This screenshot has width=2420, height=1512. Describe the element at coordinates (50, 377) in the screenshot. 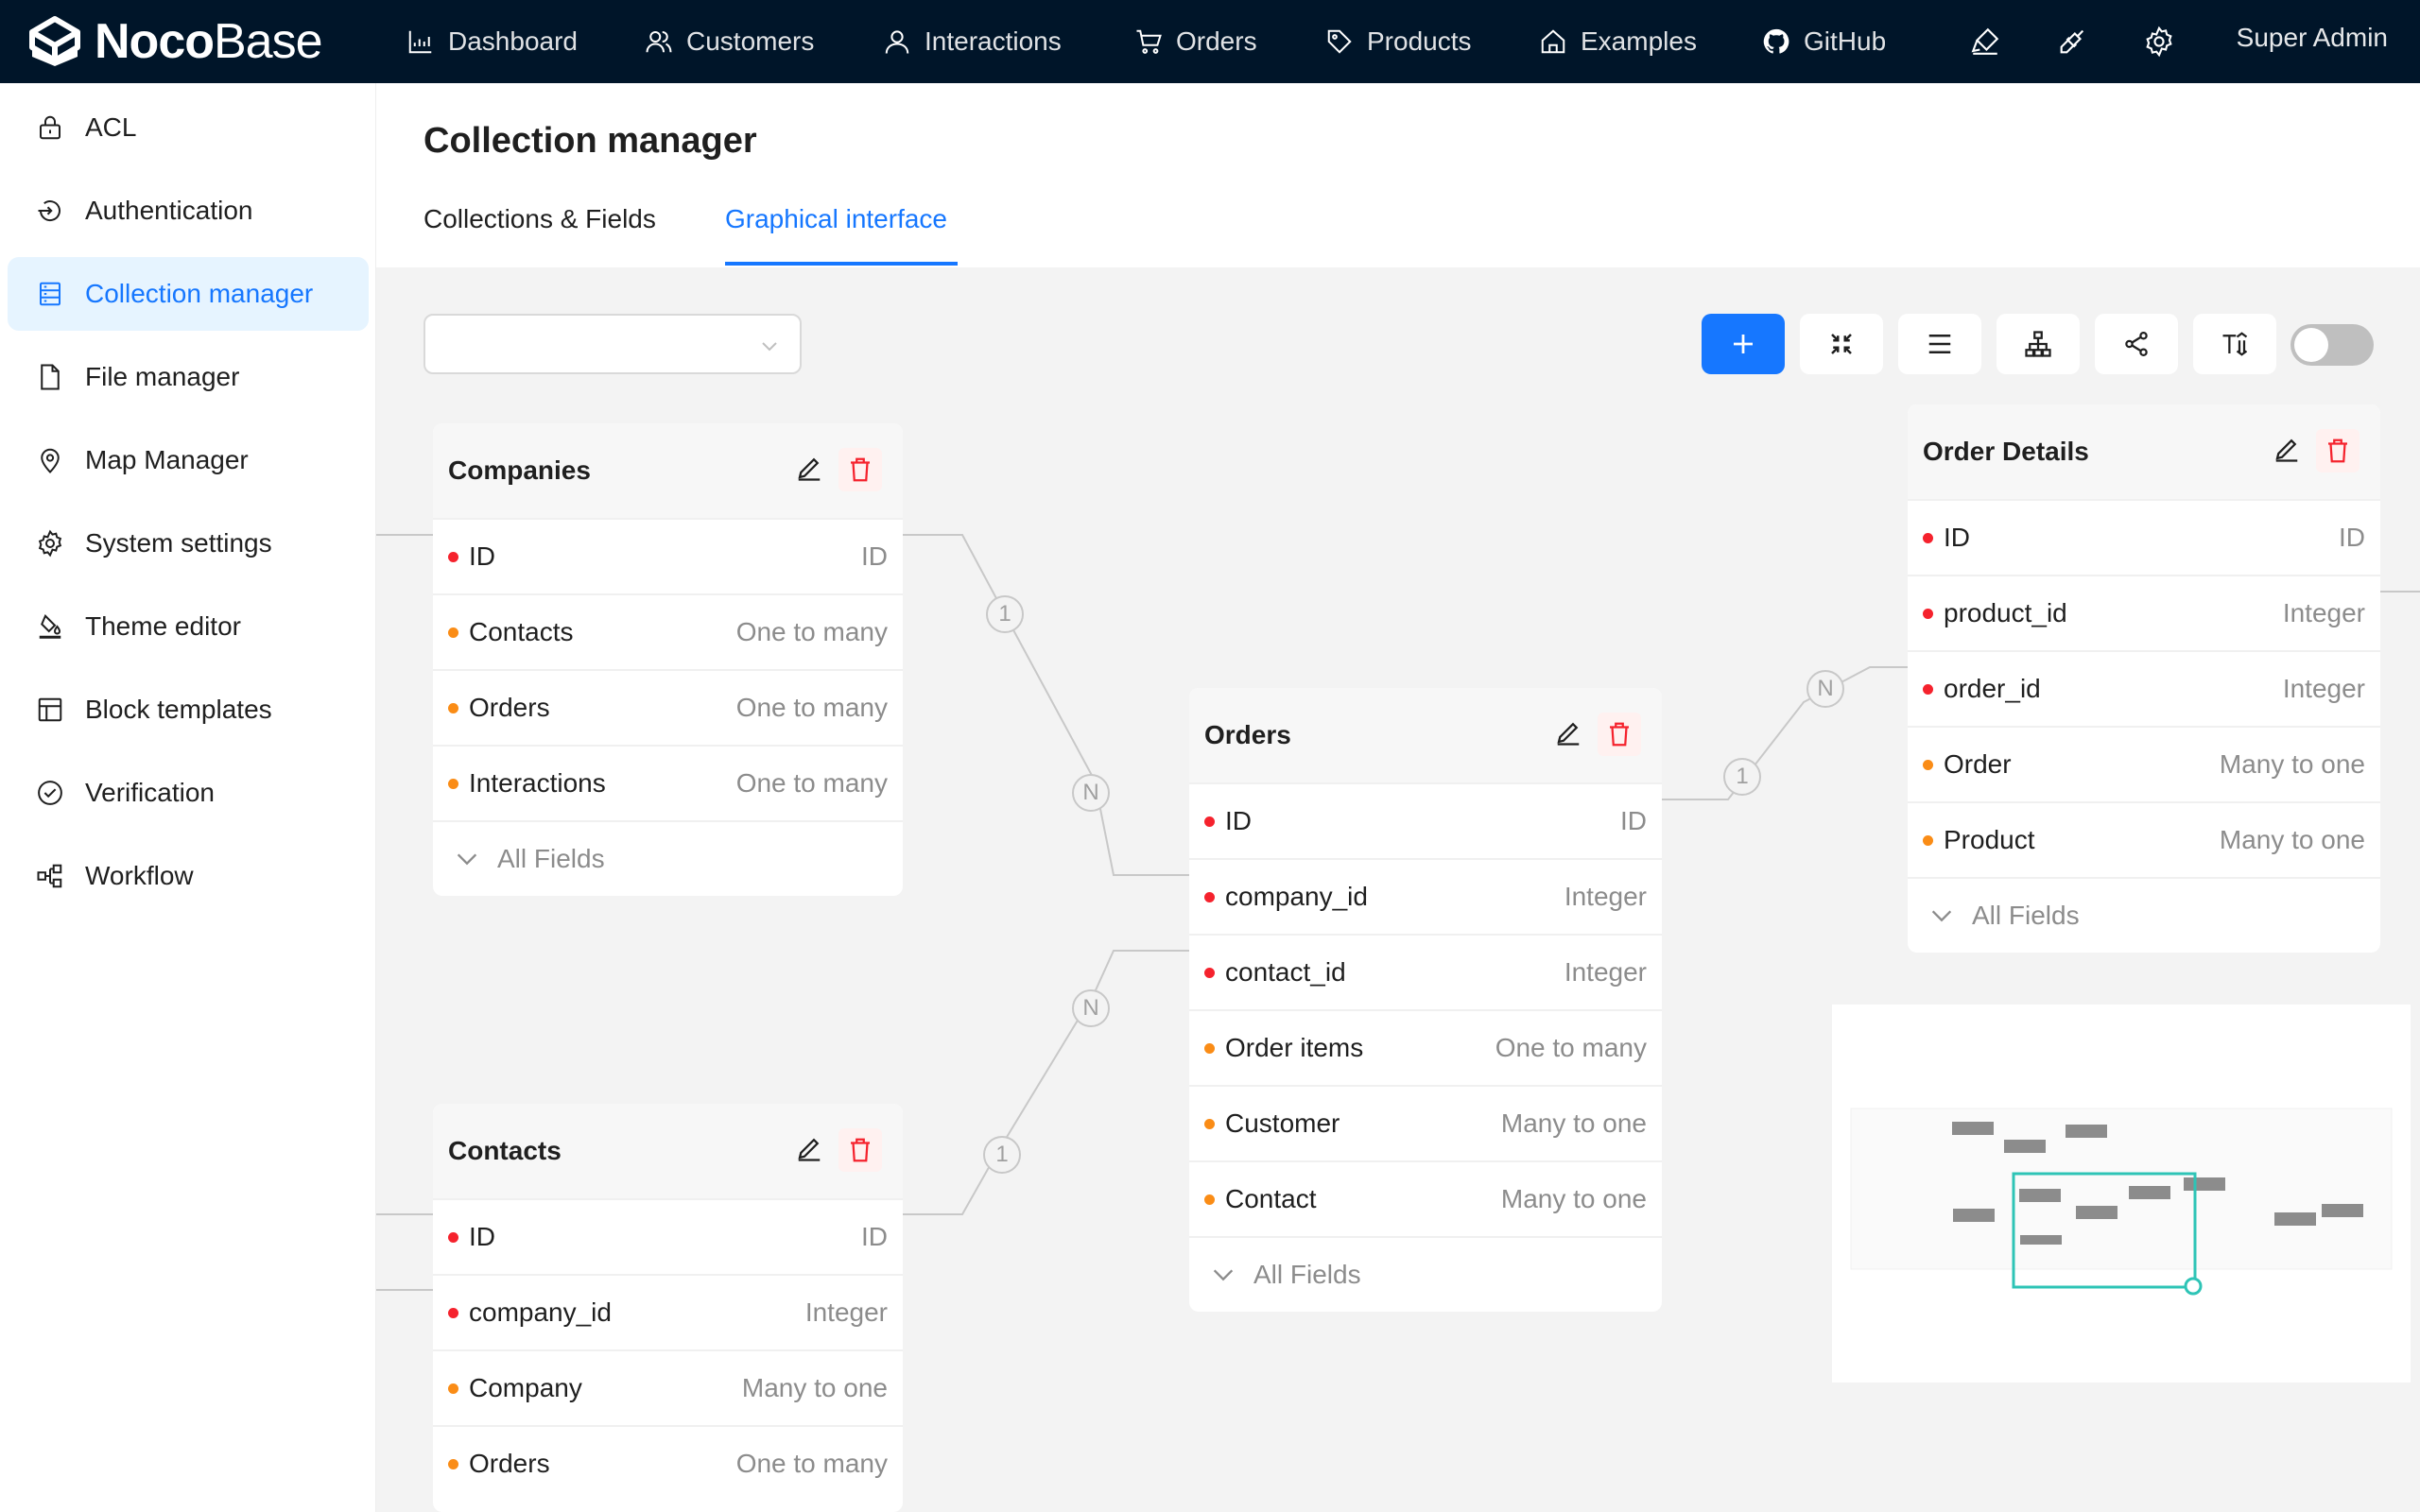

I see `file-icon` at that location.